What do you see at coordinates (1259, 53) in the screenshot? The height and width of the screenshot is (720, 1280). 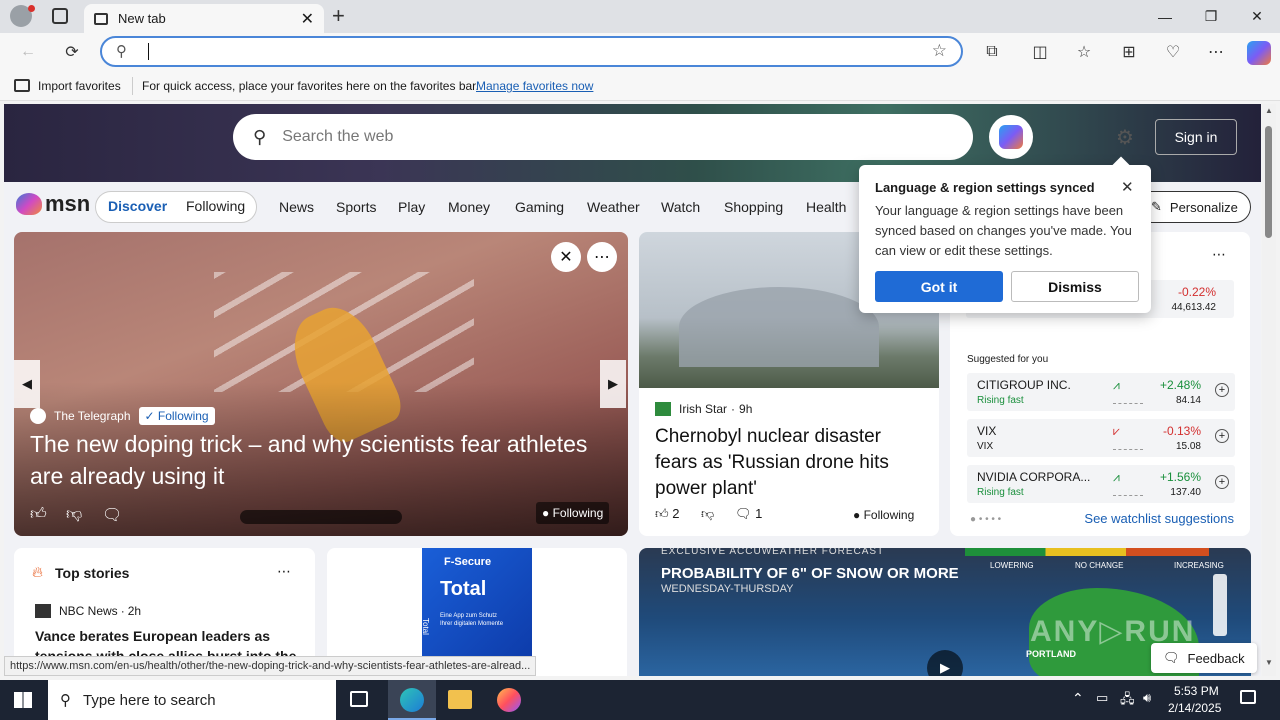 I see `copilot-icon` at bounding box center [1259, 53].